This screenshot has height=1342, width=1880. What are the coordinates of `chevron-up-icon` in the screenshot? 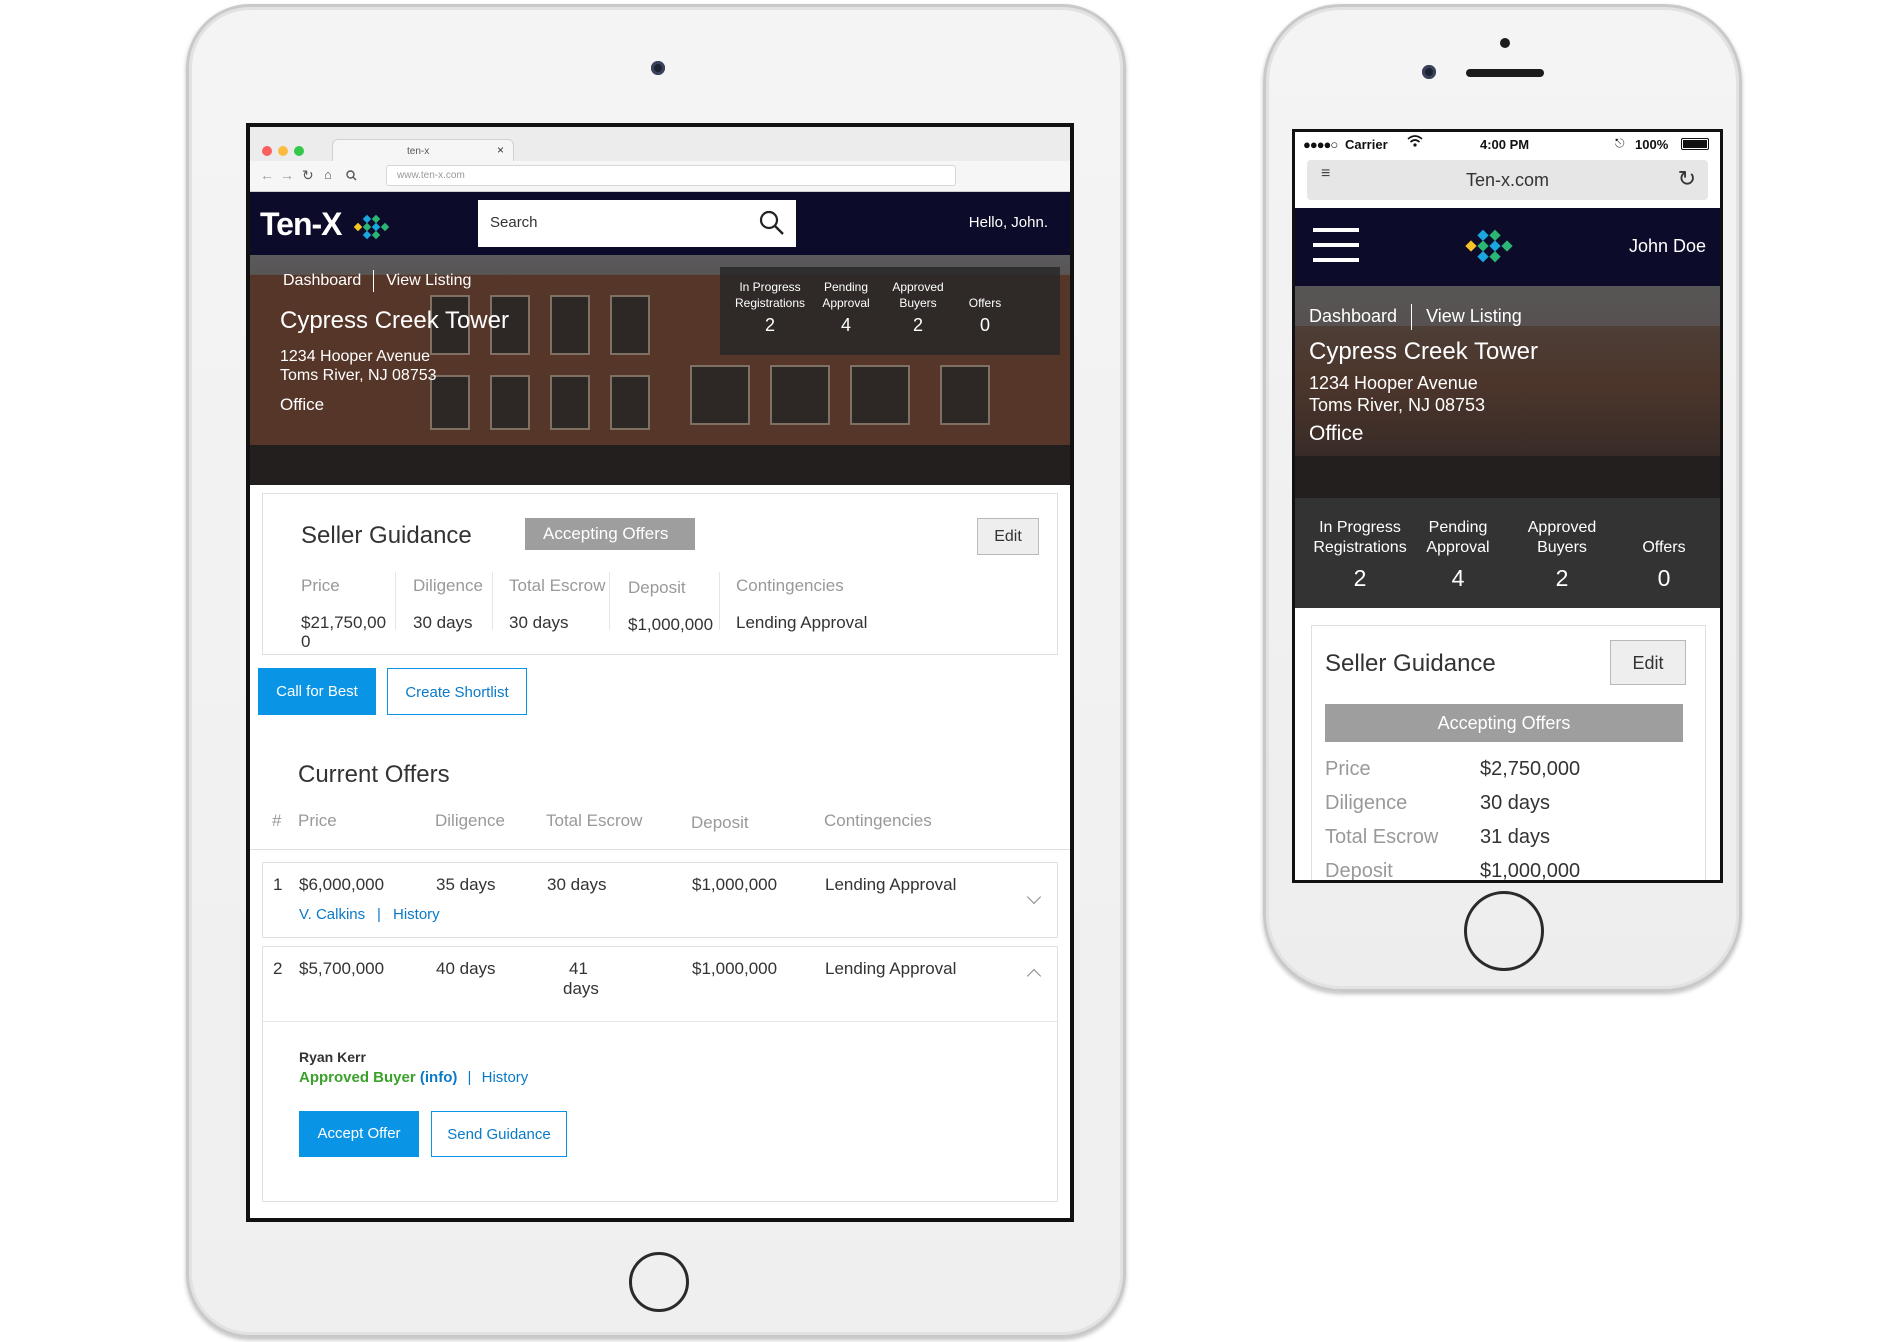 It's located at (1034, 976).